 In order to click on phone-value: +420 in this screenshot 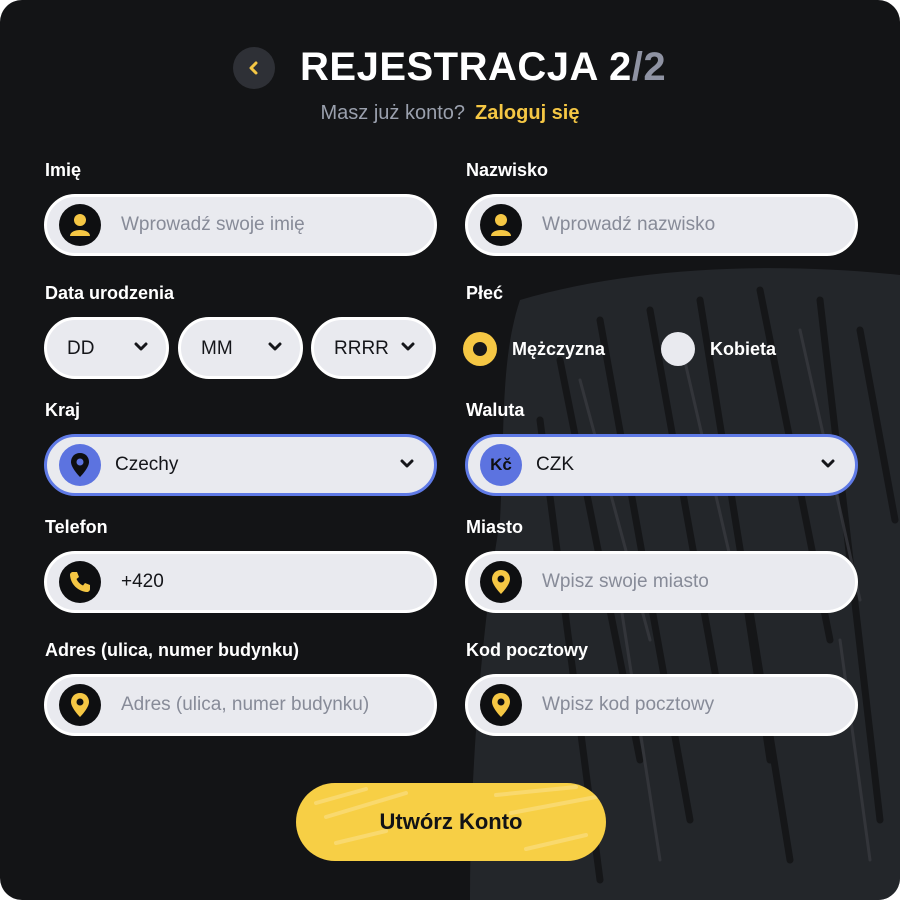, I will do `click(277, 582)`.